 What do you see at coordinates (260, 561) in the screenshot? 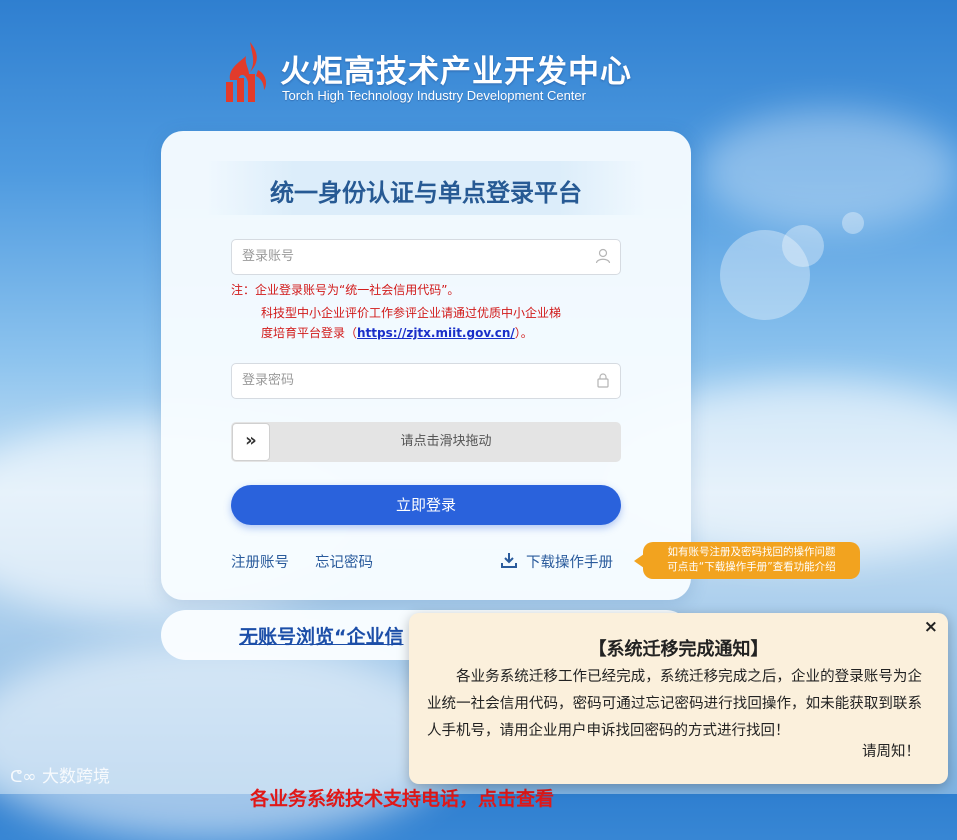
I see `register-link: 注册账号` at bounding box center [260, 561].